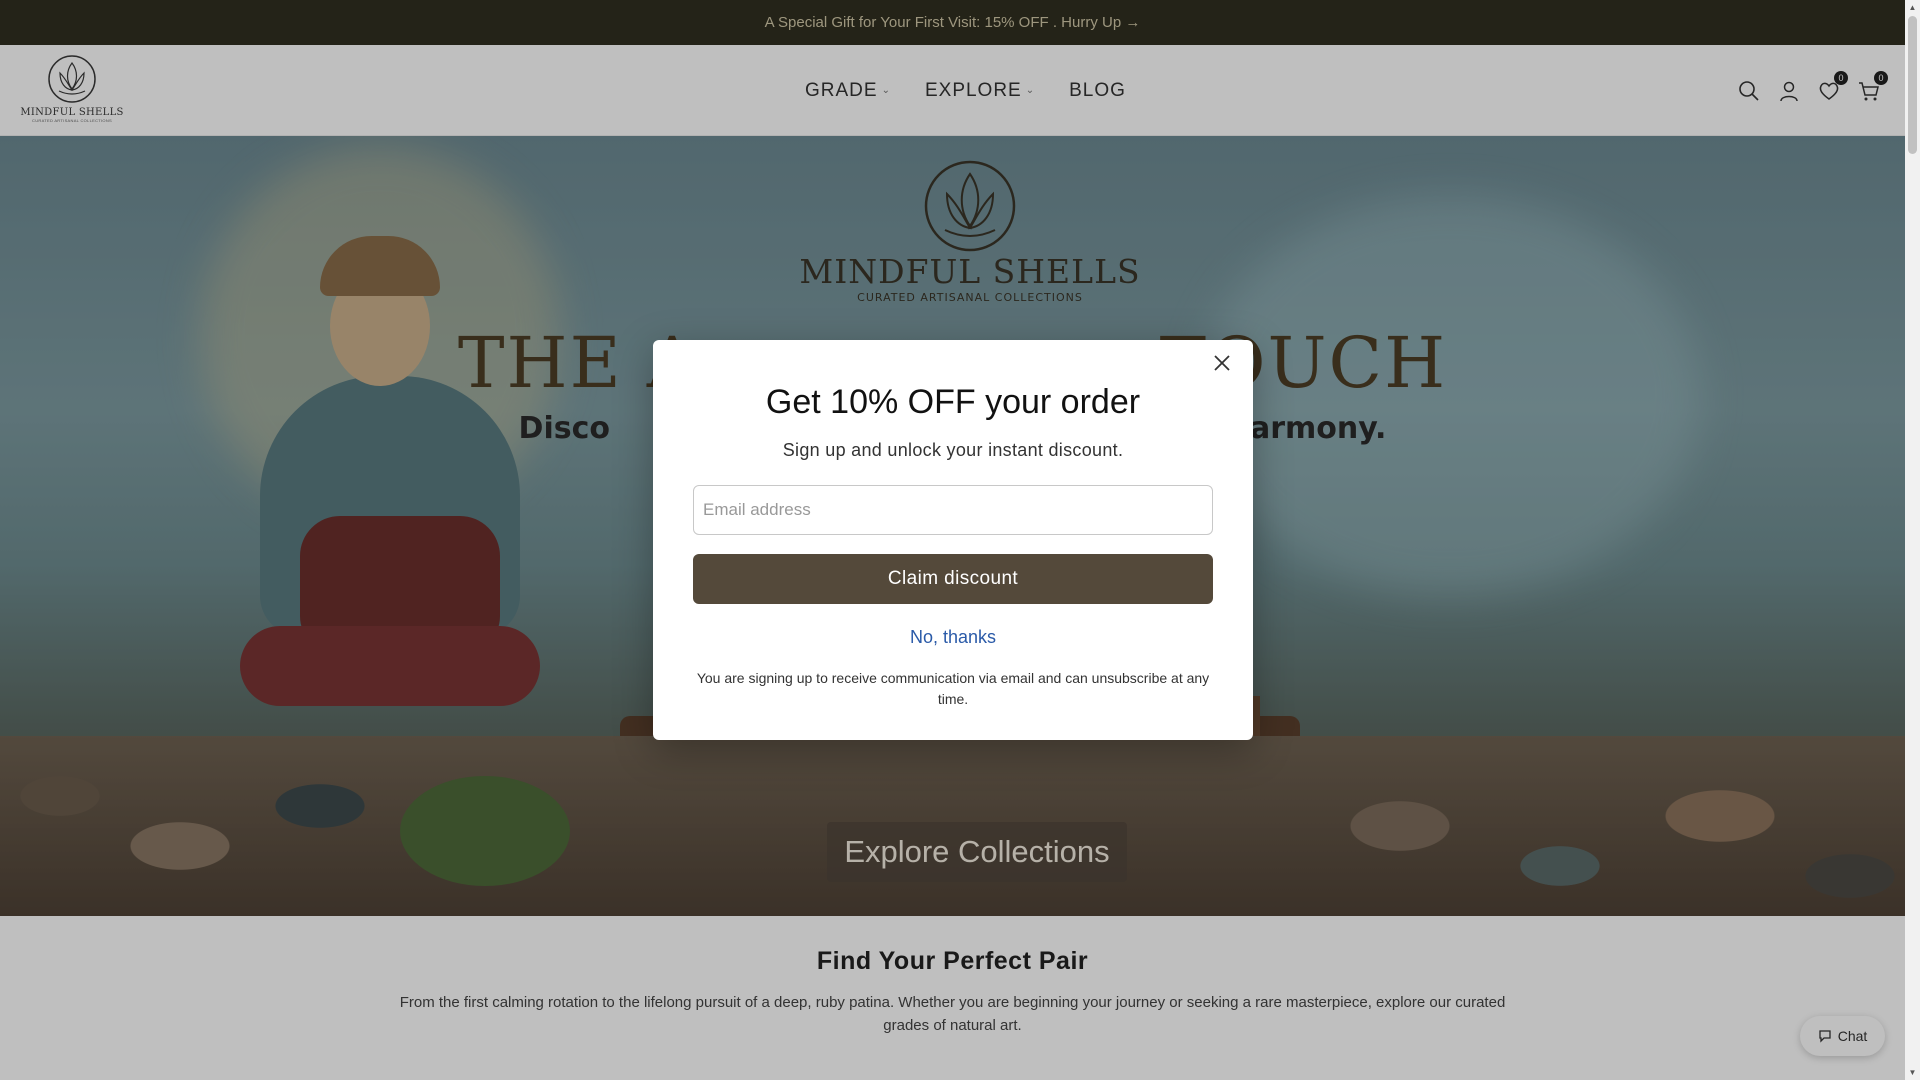 This screenshot has height=1080, width=1920. I want to click on claim-discount-button: Claim discount, so click(953, 579).